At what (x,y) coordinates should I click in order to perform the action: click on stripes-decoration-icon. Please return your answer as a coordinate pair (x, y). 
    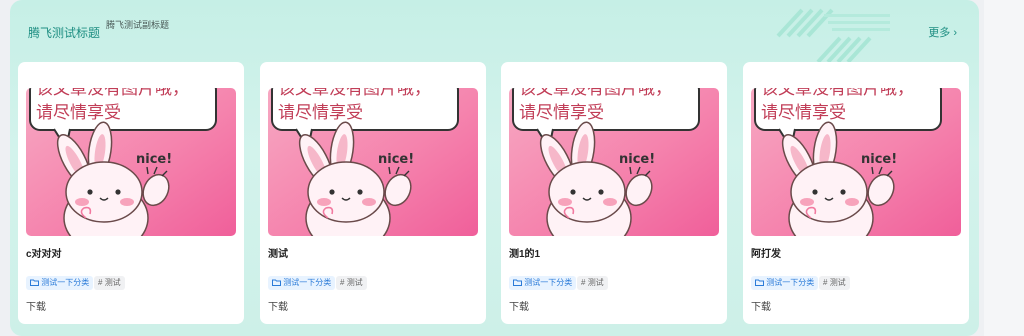
    Looking at the image, I should click on (833, 36).